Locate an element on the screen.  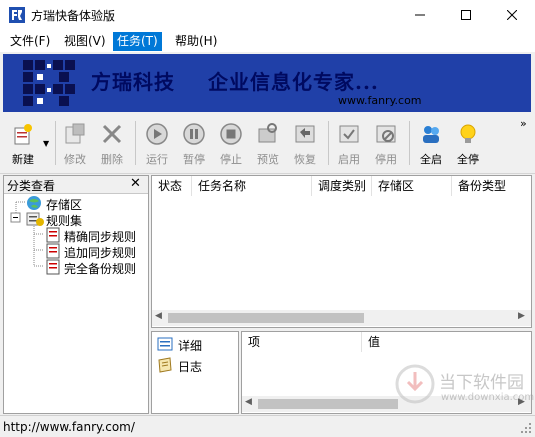
edit-button: 修改 is located at coordinates (75, 144).